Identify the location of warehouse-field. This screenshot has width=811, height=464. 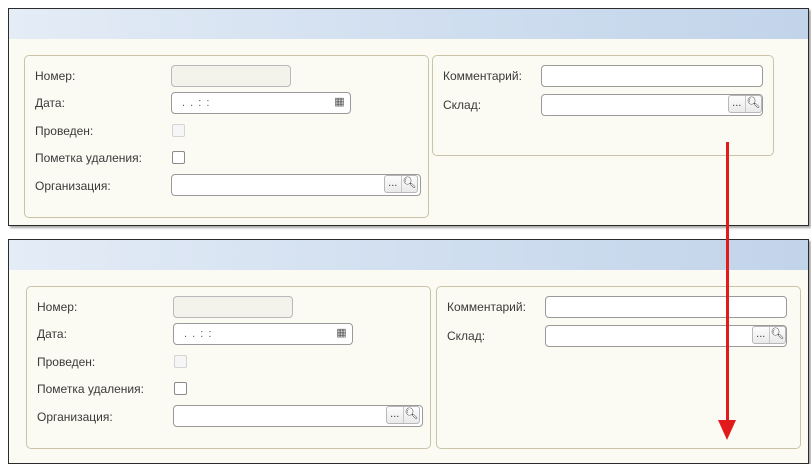
(666, 336).